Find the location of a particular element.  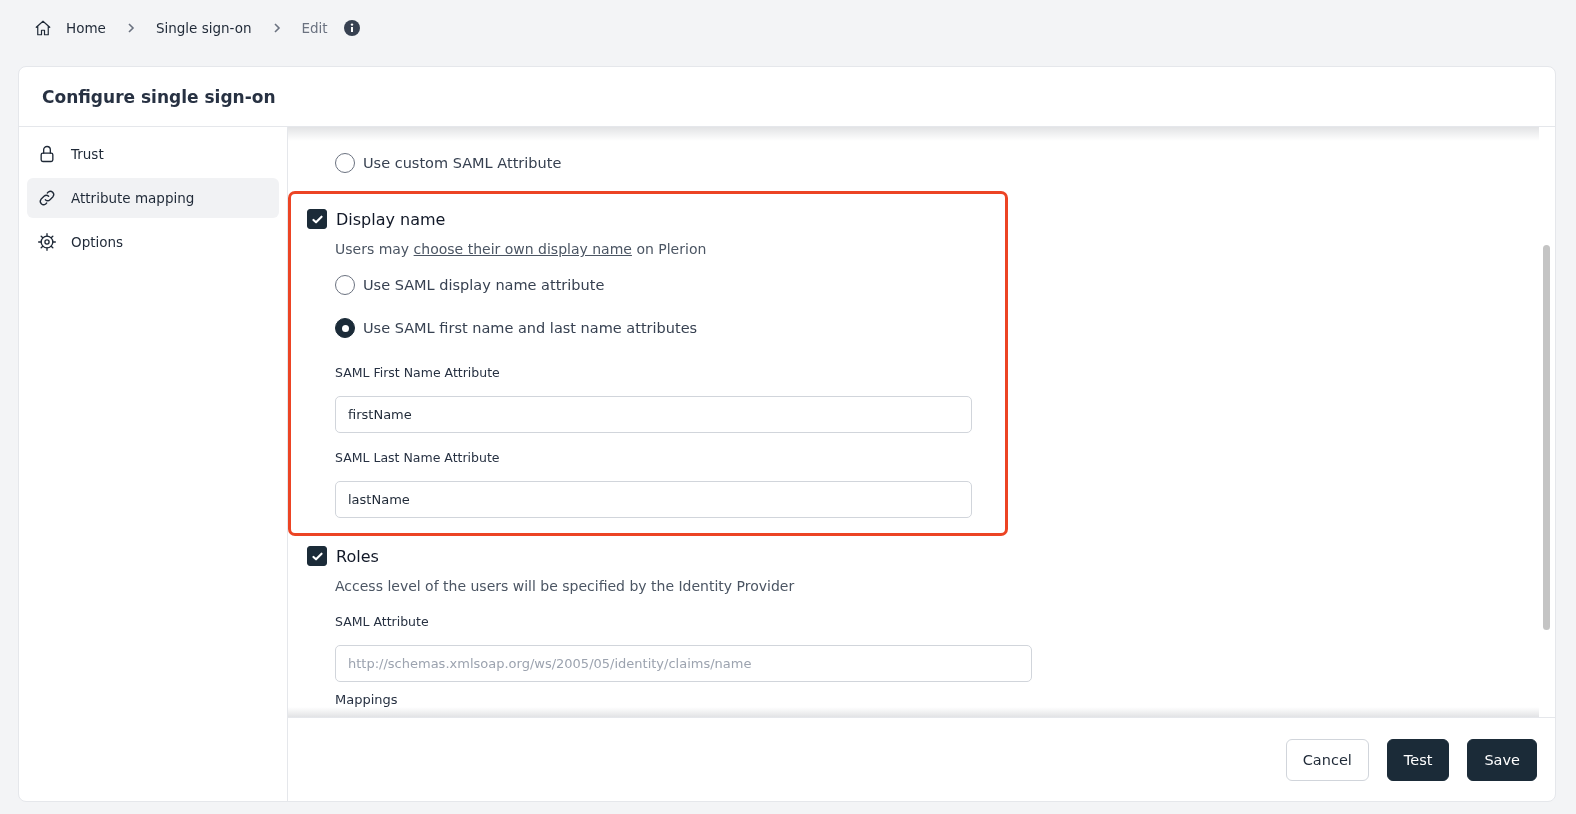

description-text: Access level of the users will be specified by the Identity Provider is located at coordinates (565, 586).